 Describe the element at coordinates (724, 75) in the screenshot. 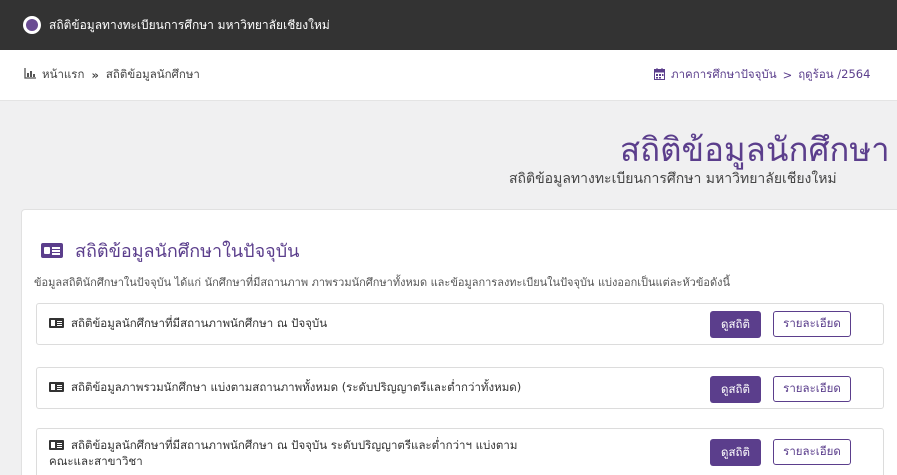

I see `term-label-link: ภาคการศึกษาปัจจุบัน` at that location.